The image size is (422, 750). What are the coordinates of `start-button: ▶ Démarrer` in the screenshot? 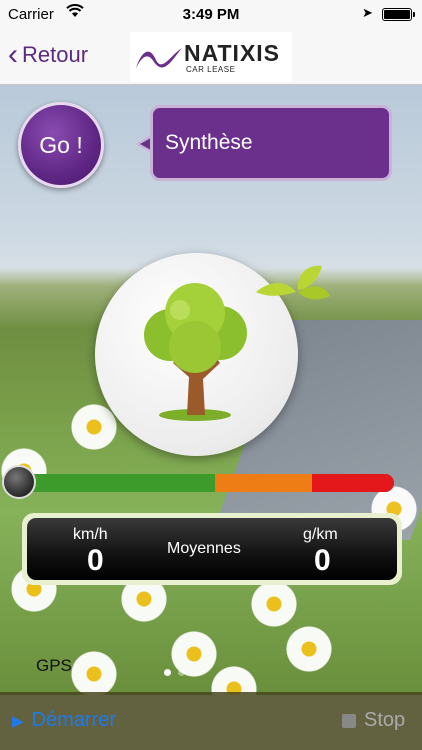 It's located at (64, 720).